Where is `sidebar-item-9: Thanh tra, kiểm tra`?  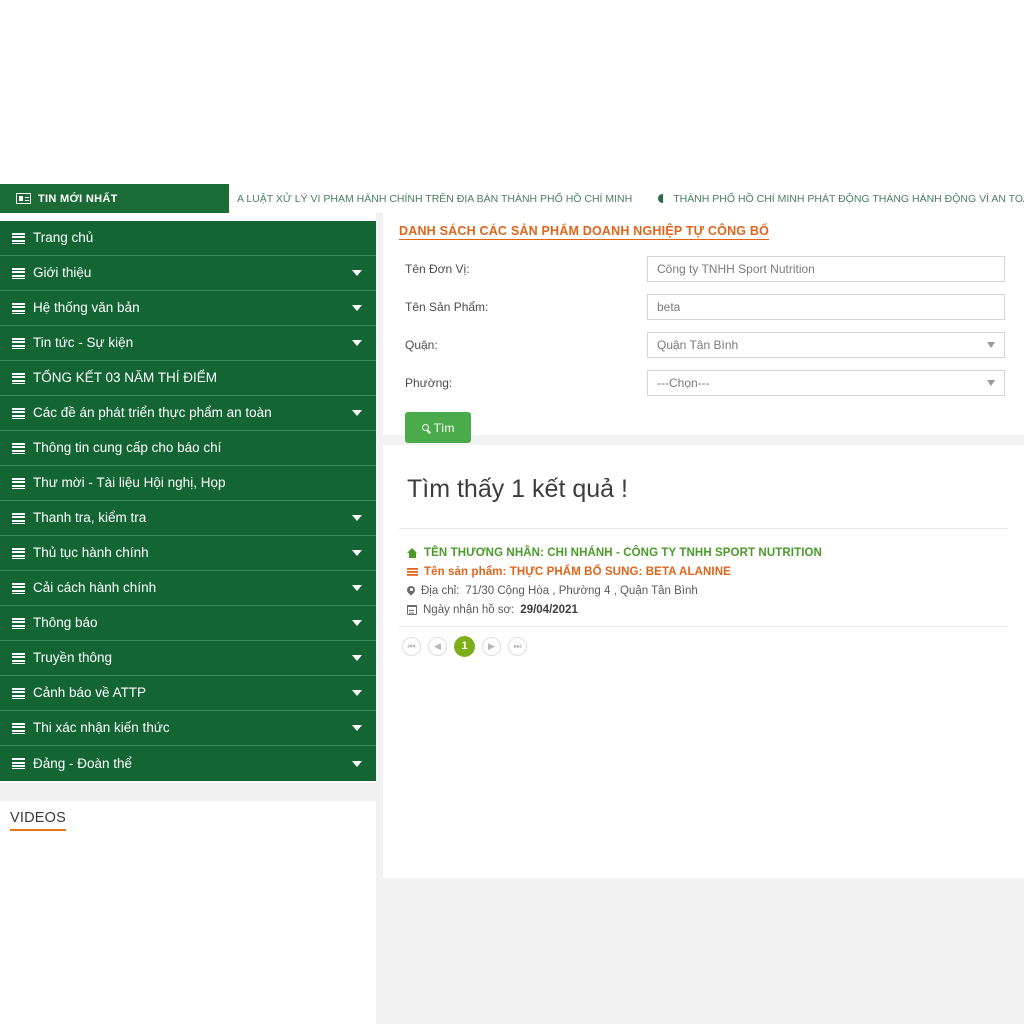
sidebar-item-9: Thanh tra, kiểm tra is located at coordinates (188, 518).